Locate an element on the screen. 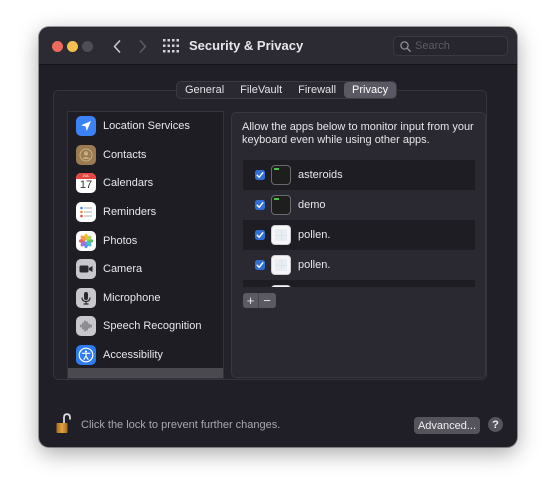  app-list: asteroids demo pollen. pollen. is located at coordinates (359, 223).